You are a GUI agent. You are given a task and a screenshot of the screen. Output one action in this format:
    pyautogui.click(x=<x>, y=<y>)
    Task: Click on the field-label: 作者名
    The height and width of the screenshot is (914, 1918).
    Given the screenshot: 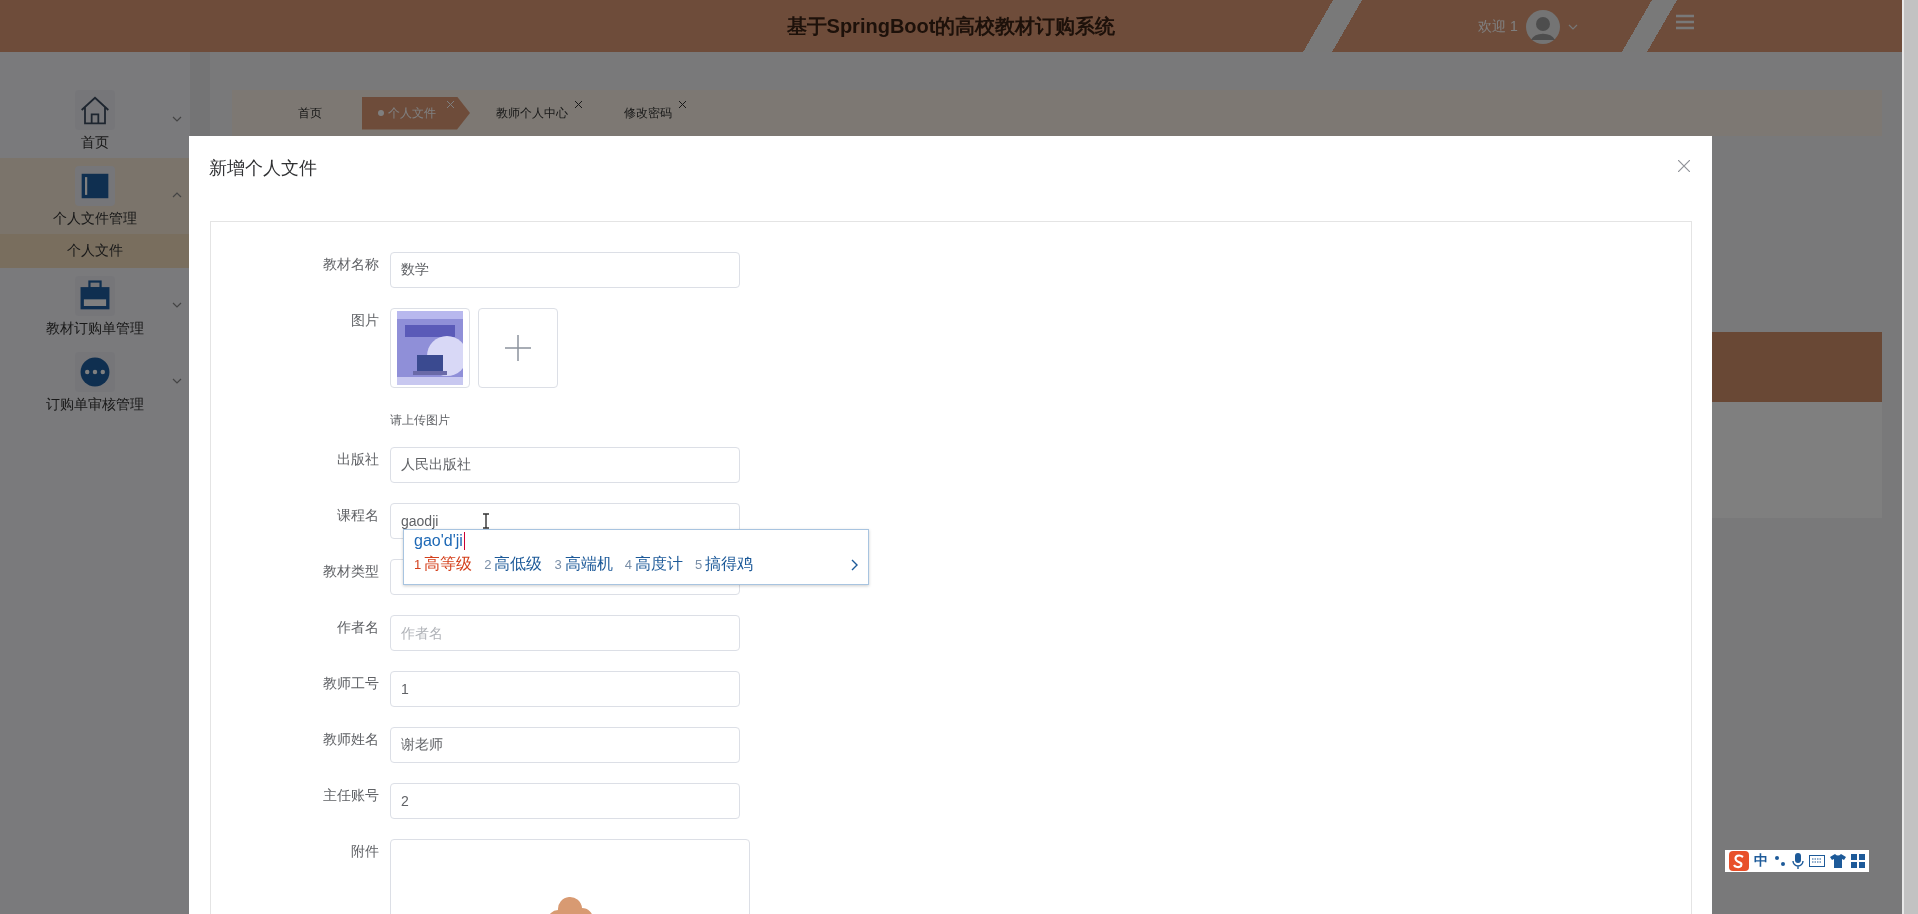 What is the action you would take?
    pyautogui.click(x=357, y=627)
    